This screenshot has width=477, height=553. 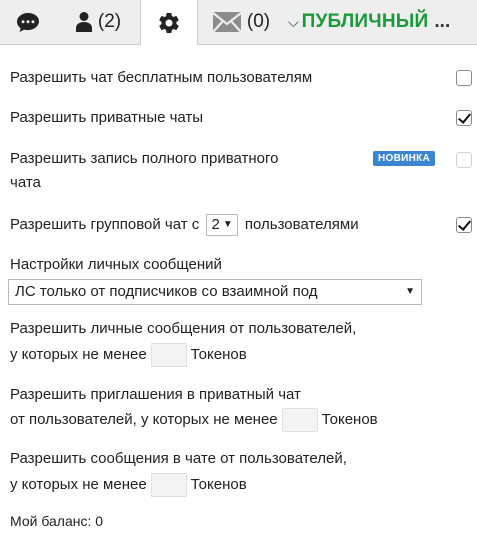 I want to click on tab-chat, so click(x=28, y=22).